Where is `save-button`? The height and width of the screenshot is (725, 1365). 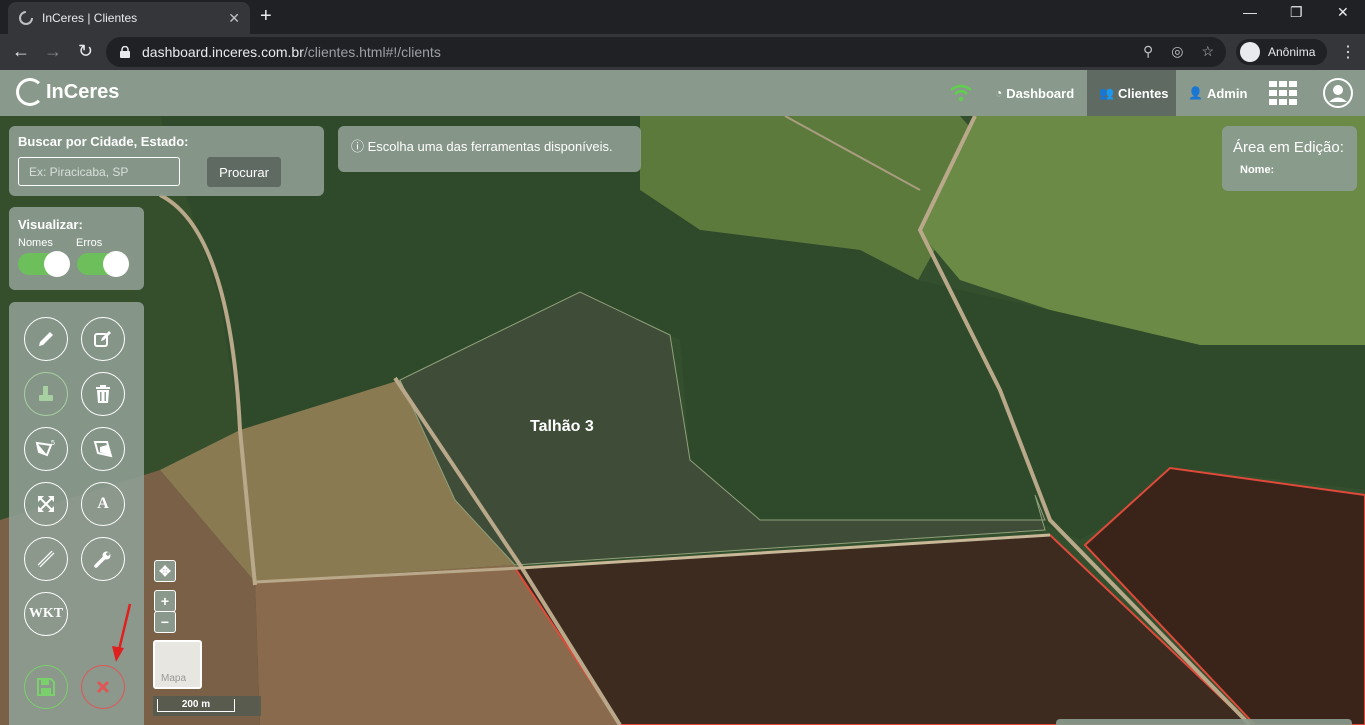
save-button is located at coordinates (46, 687).